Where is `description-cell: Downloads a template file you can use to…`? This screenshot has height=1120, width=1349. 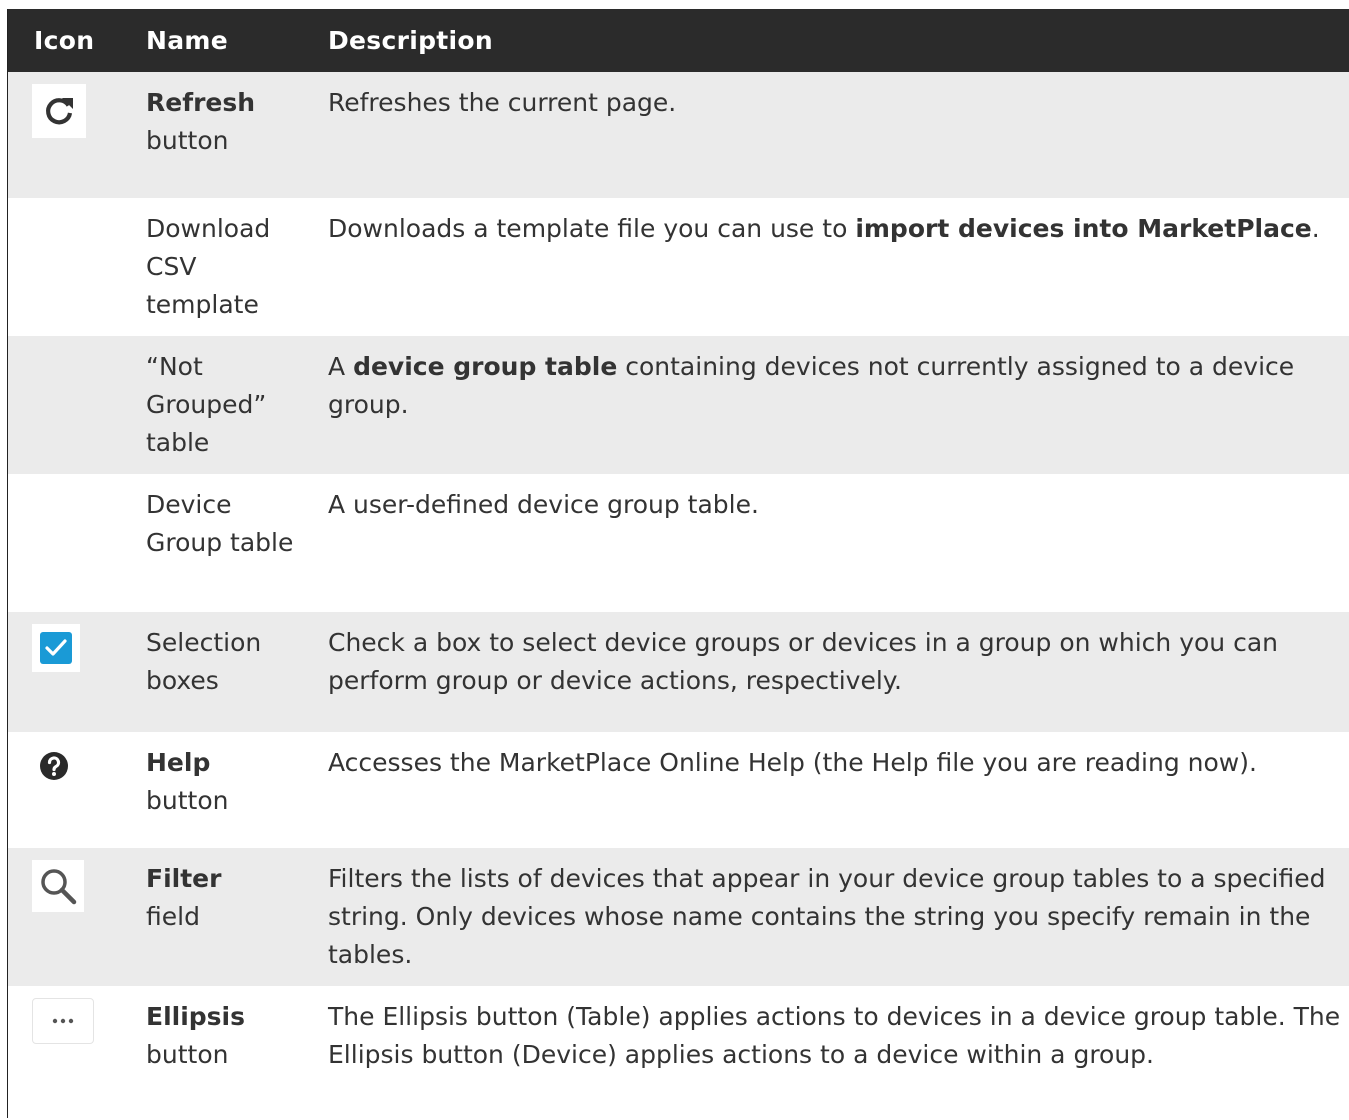
description-cell: Downloads a template file you can use to… is located at coordinates (829, 267).